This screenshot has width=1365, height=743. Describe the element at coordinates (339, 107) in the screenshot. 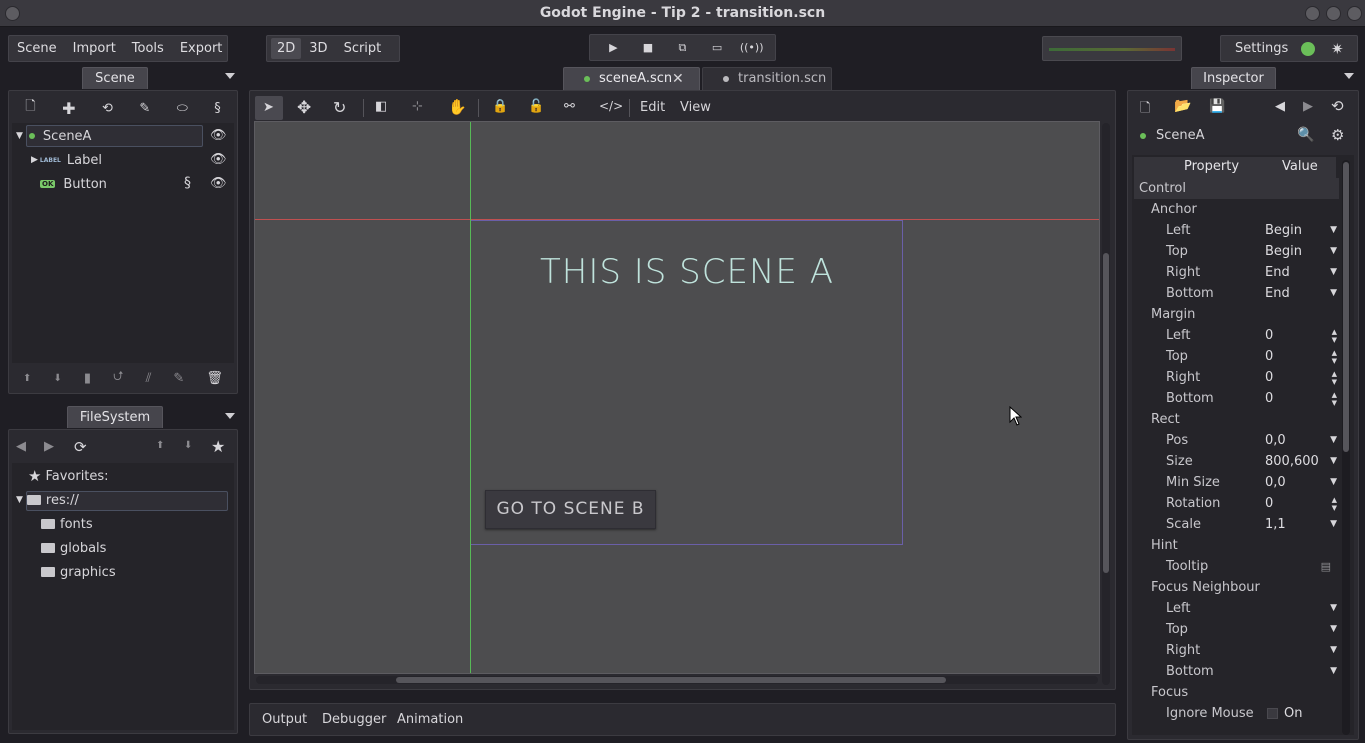

I see `rotate-tool-icon: ↻` at that location.